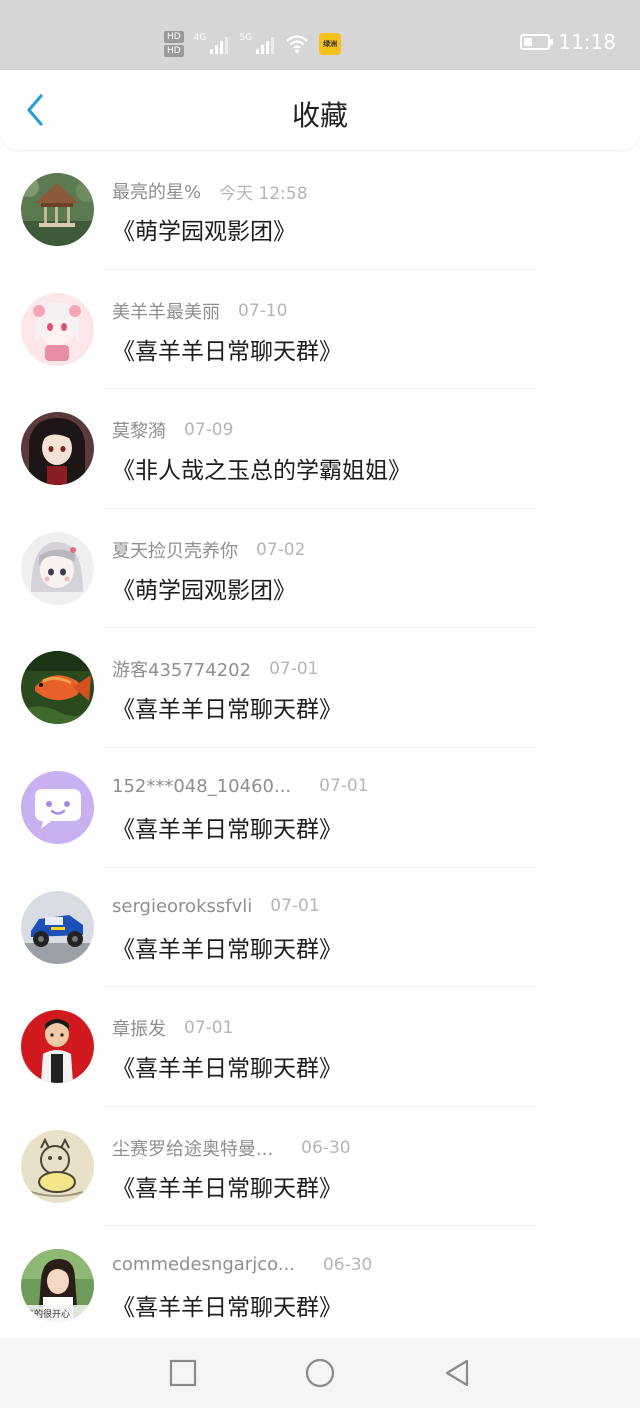 Image resolution: width=640 pixels, height=1408 pixels. Describe the element at coordinates (261, 471) in the screenshot. I see `item-message: 《非人哉之玉总的学霸姐姐》` at that location.